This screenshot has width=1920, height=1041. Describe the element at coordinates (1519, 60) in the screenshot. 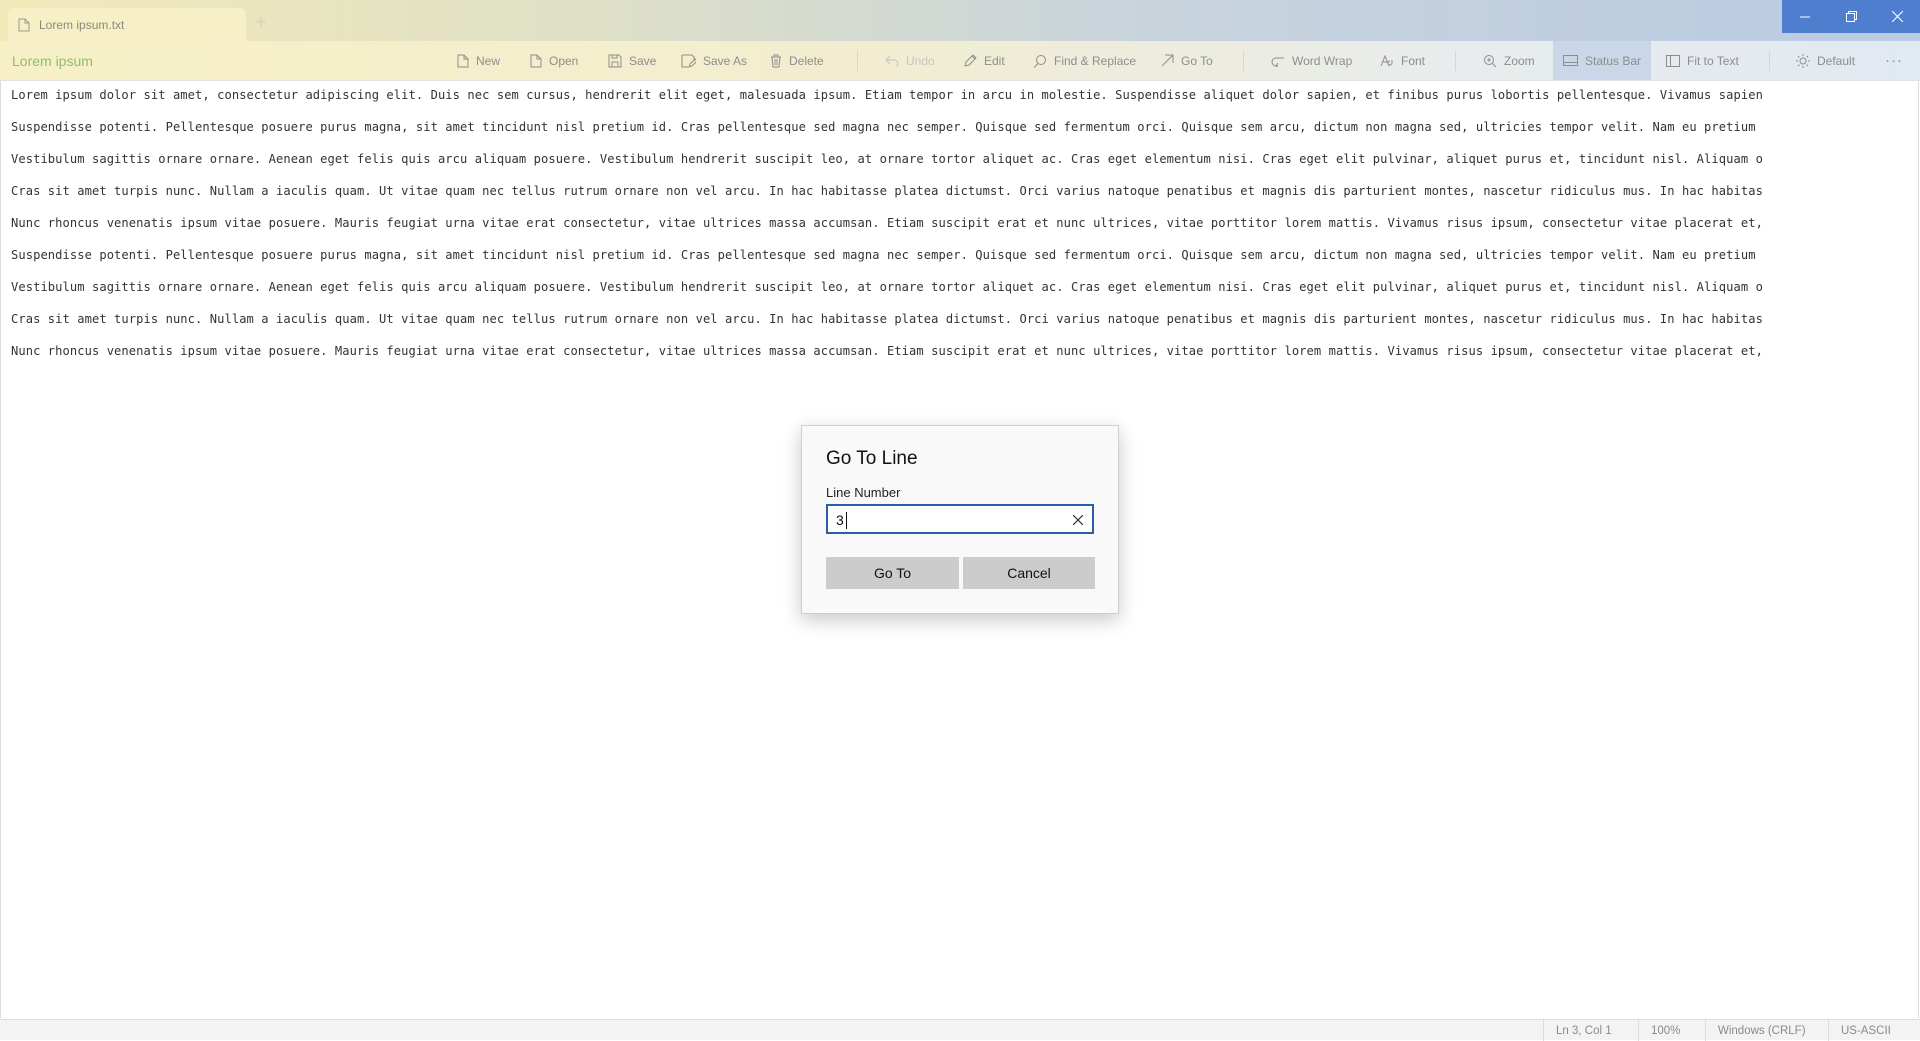

I see `zoom-label: Zoom` at that location.